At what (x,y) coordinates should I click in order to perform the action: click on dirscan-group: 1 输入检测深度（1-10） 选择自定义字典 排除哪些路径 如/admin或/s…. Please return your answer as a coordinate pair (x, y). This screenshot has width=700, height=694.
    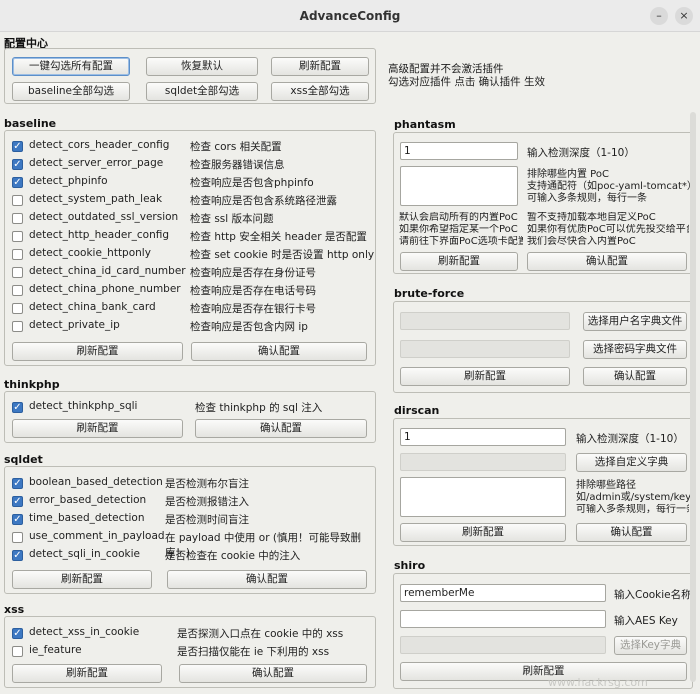
    Looking at the image, I should click on (543, 482).